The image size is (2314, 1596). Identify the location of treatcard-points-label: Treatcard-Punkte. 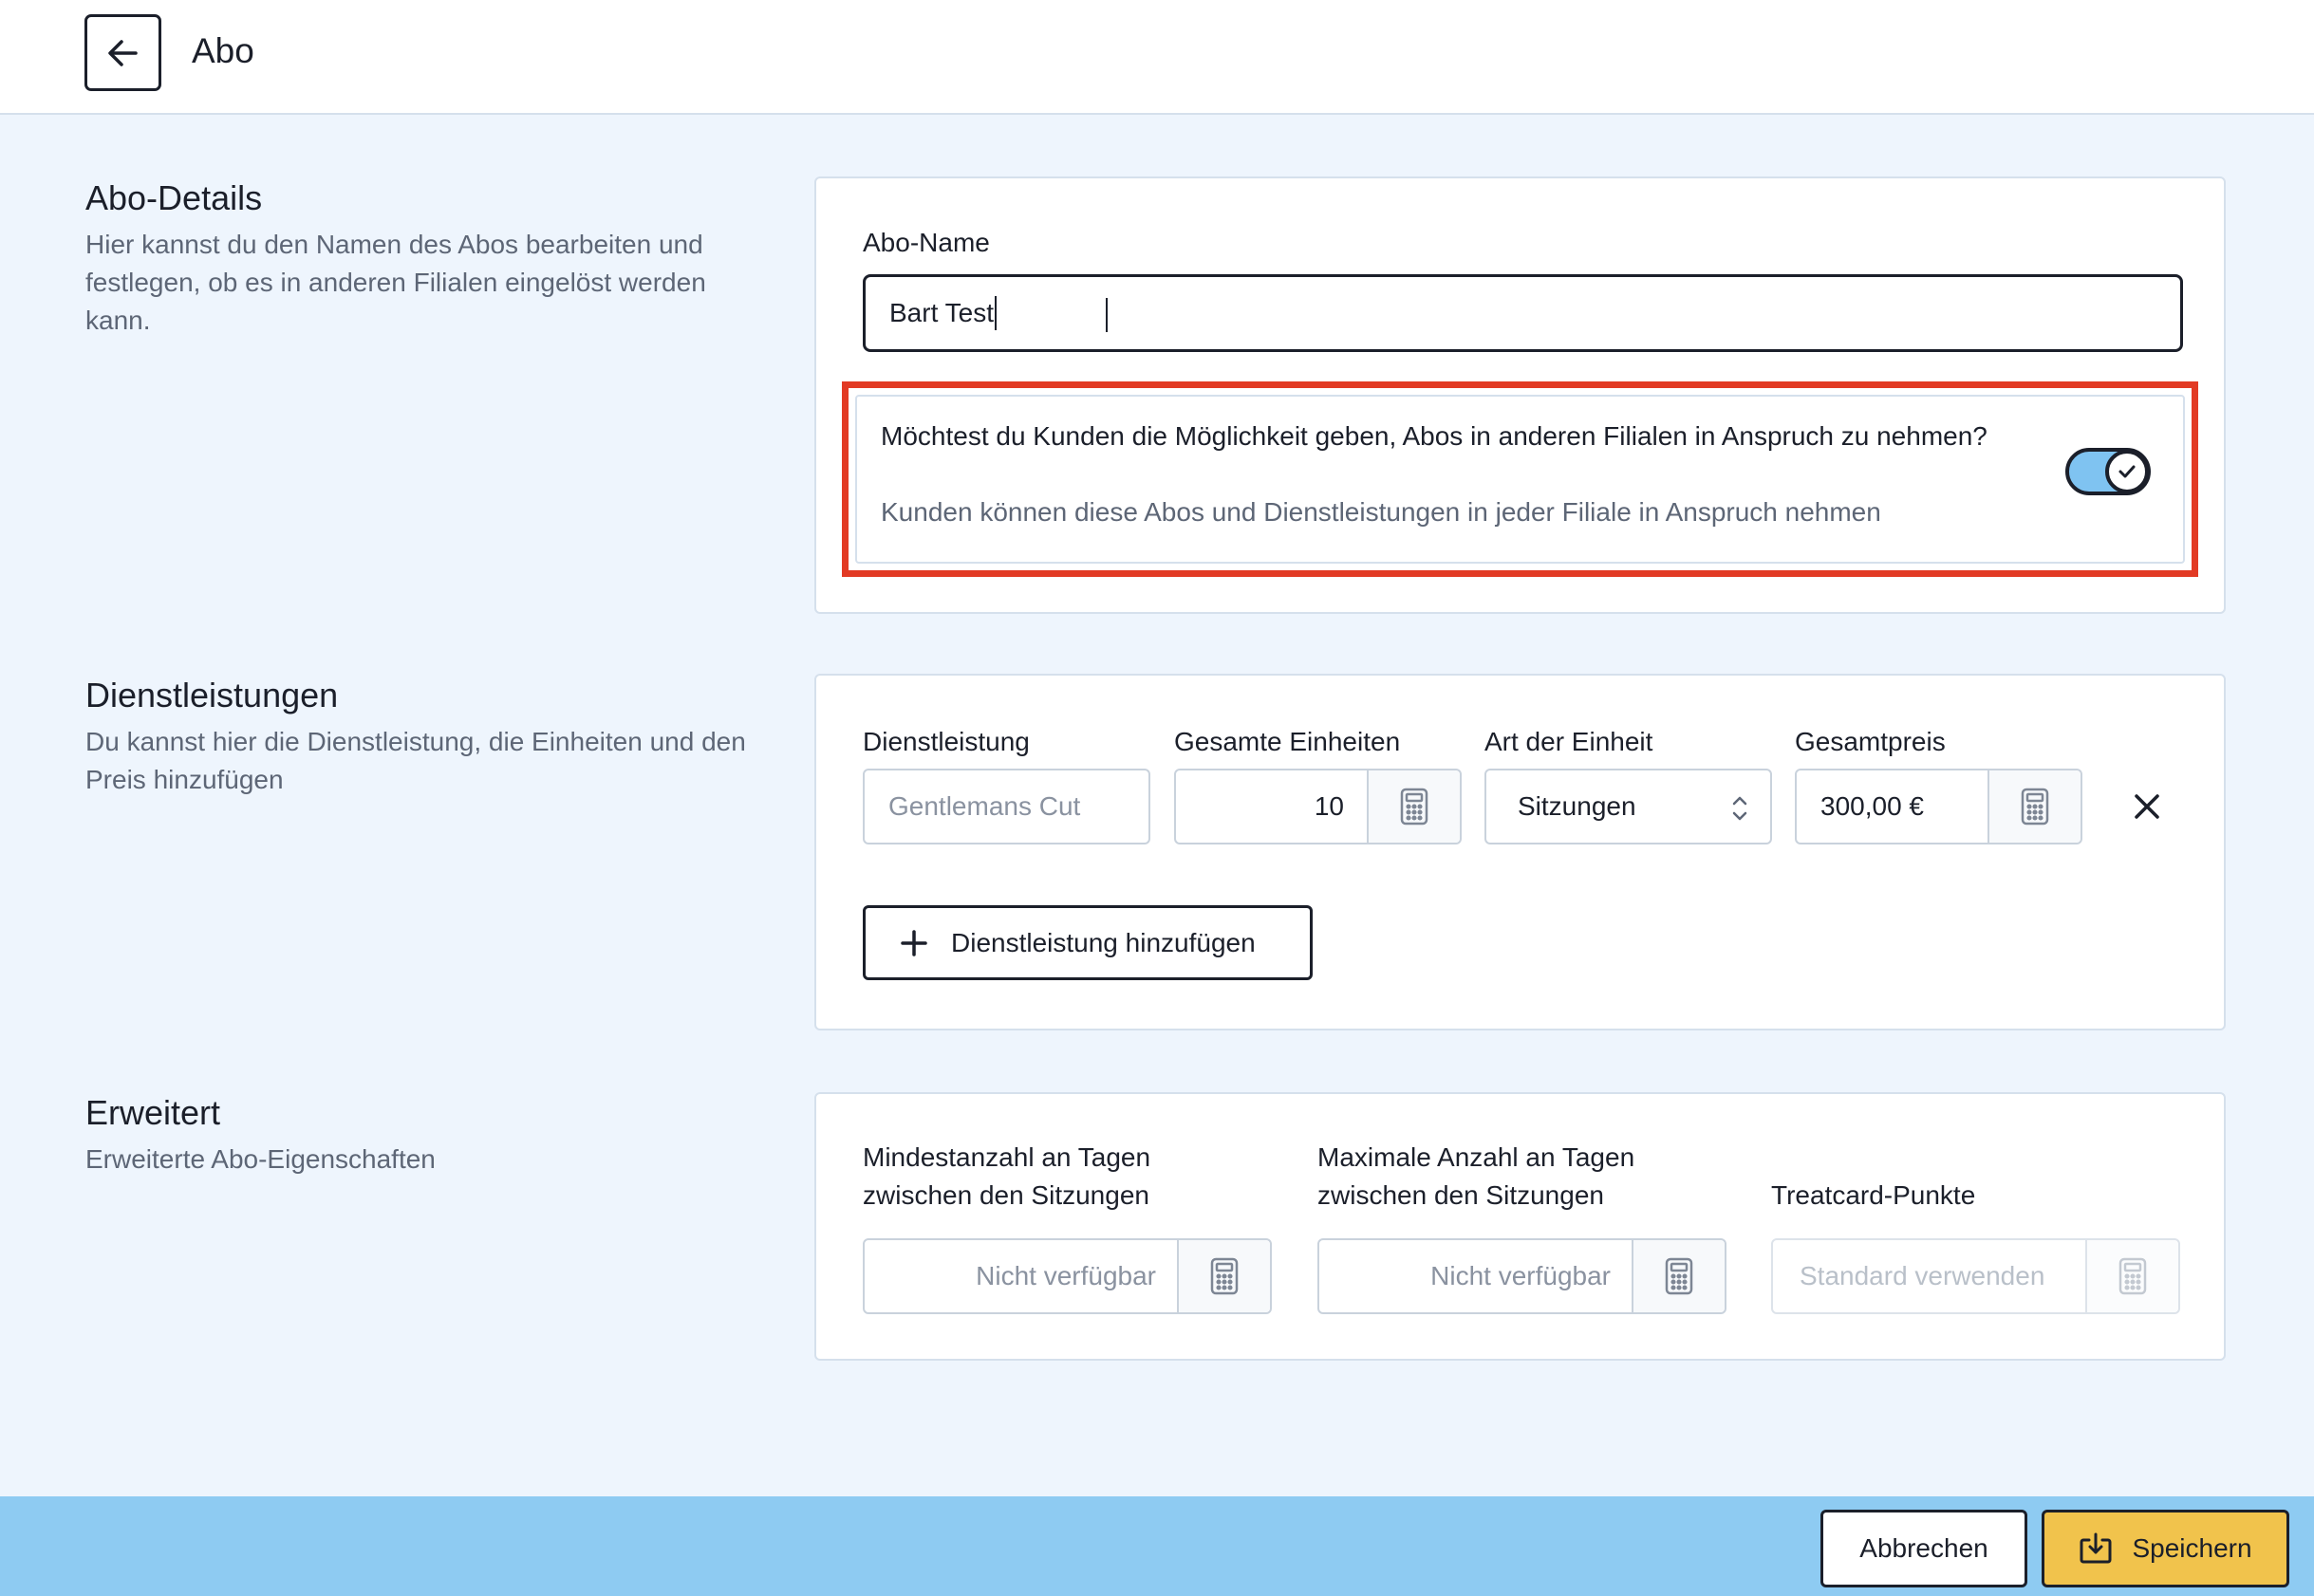
(1873, 1195).